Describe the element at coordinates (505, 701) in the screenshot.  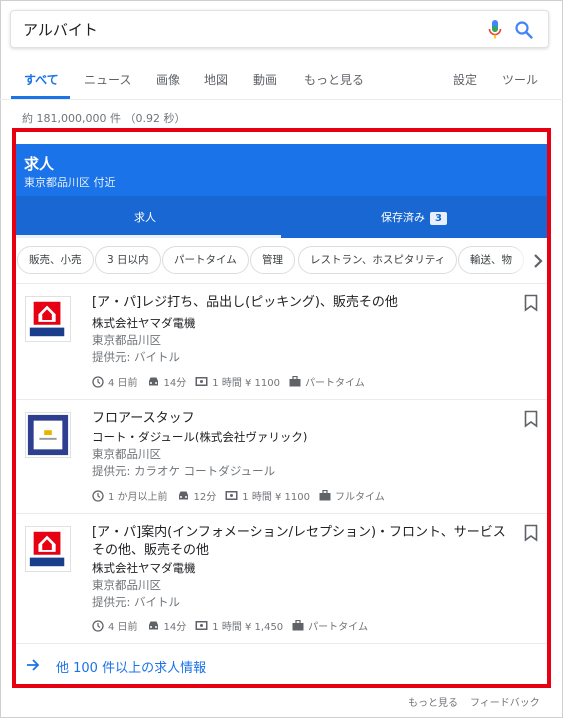
I see `footer-feedback-link: フィードバック` at that location.